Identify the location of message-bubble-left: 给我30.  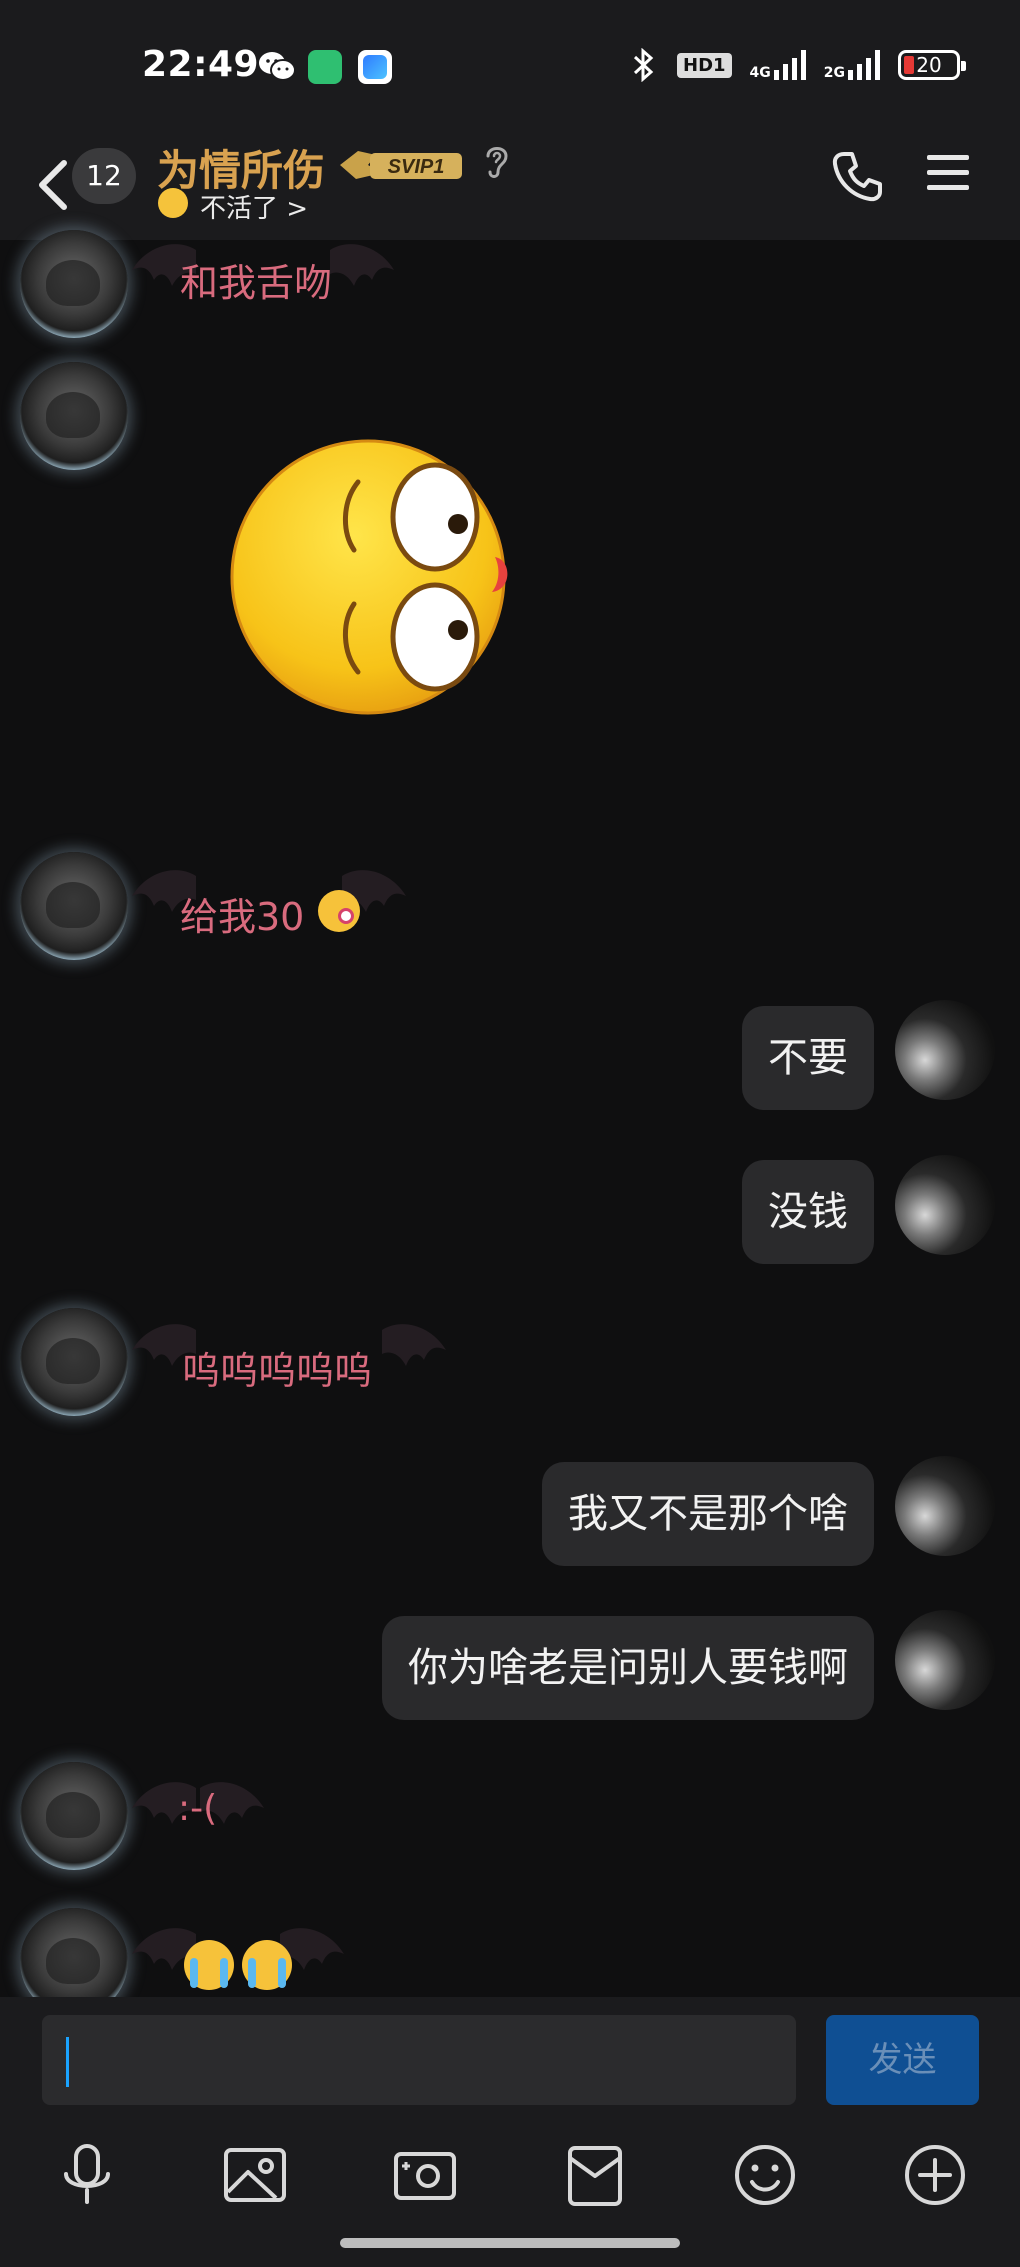
(269, 902).